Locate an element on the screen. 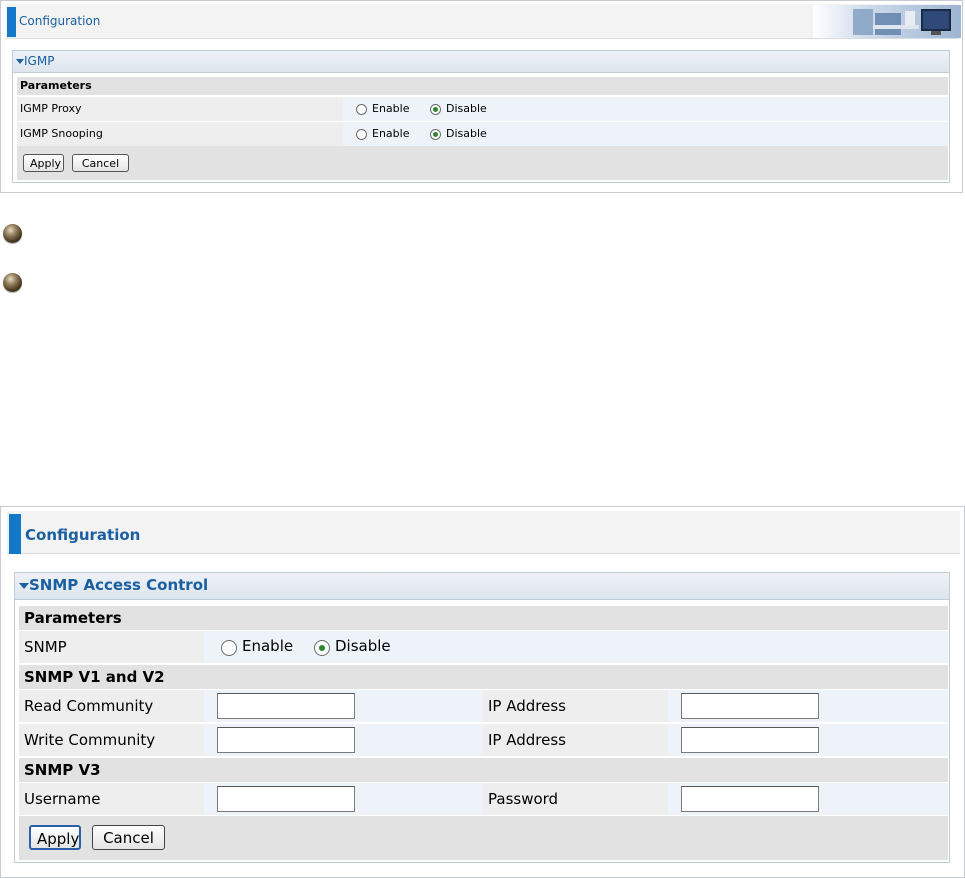 This screenshot has height=878, width=965. igmp-proxy-disable-radio is located at coordinates (435, 109).